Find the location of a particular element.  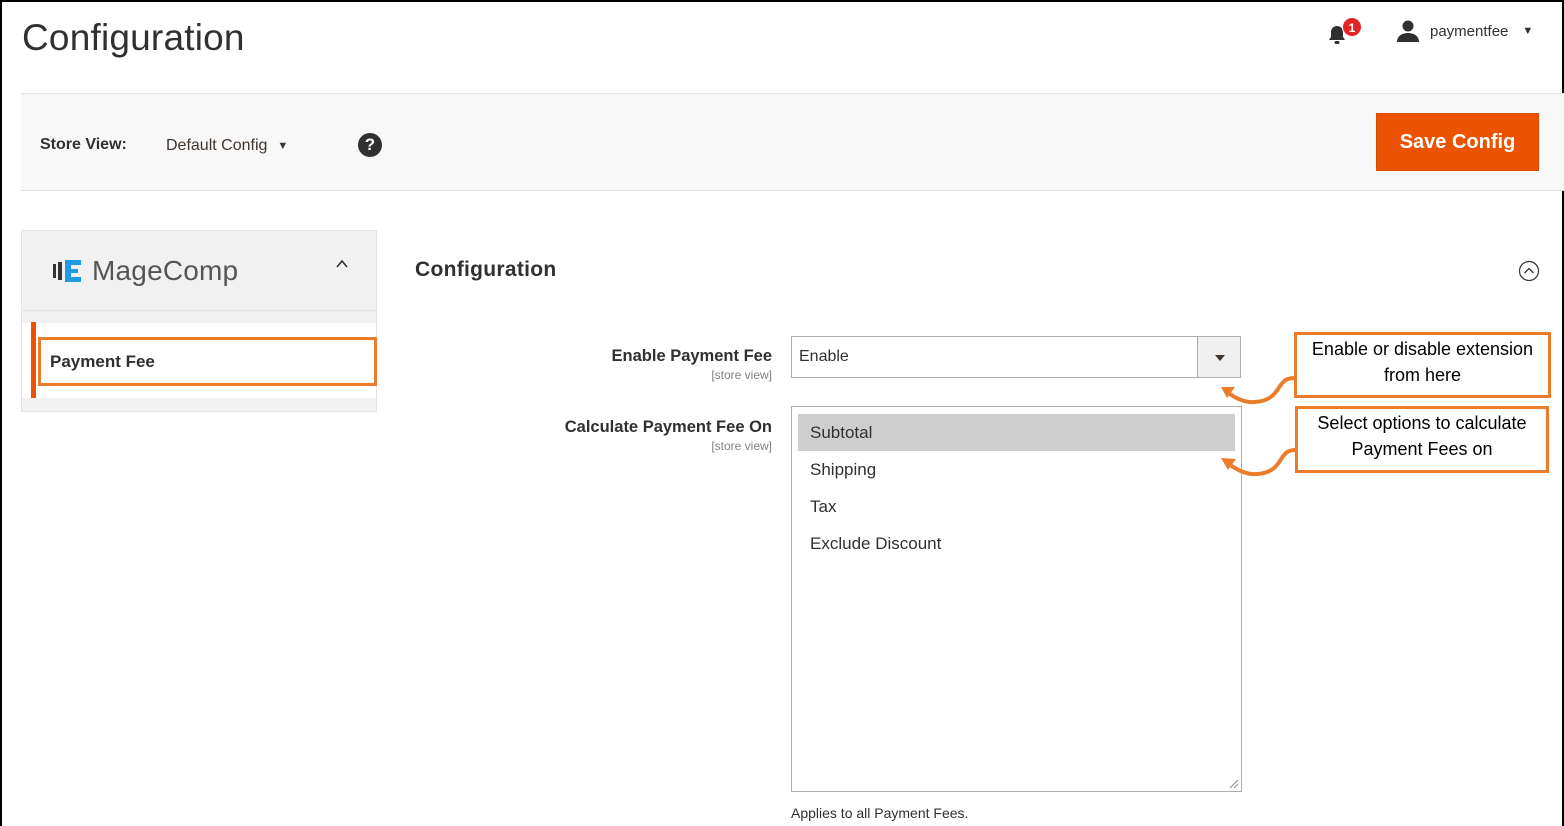

notification-count-badge: 1 is located at coordinates (1352, 27).